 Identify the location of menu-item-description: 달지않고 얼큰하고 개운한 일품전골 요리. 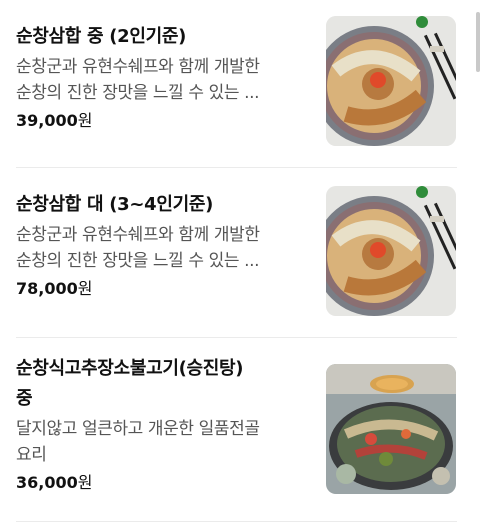
(164, 442).